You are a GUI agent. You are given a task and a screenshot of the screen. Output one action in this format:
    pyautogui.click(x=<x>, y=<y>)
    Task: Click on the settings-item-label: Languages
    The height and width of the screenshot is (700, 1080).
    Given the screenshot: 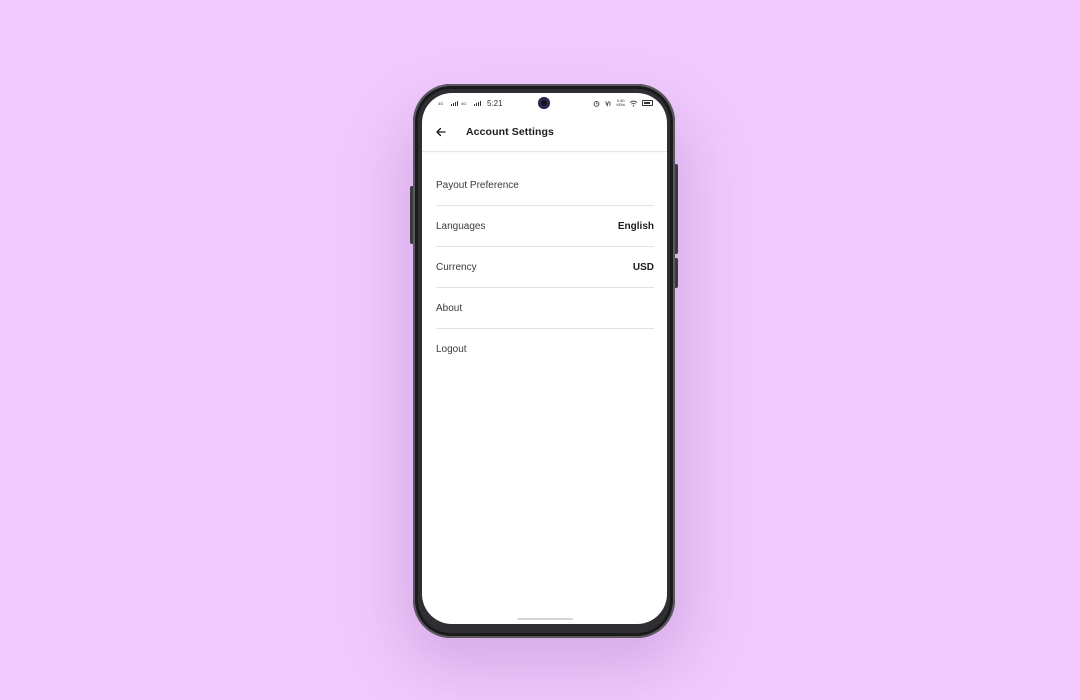 What is the action you would take?
    pyautogui.click(x=461, y=226)
    